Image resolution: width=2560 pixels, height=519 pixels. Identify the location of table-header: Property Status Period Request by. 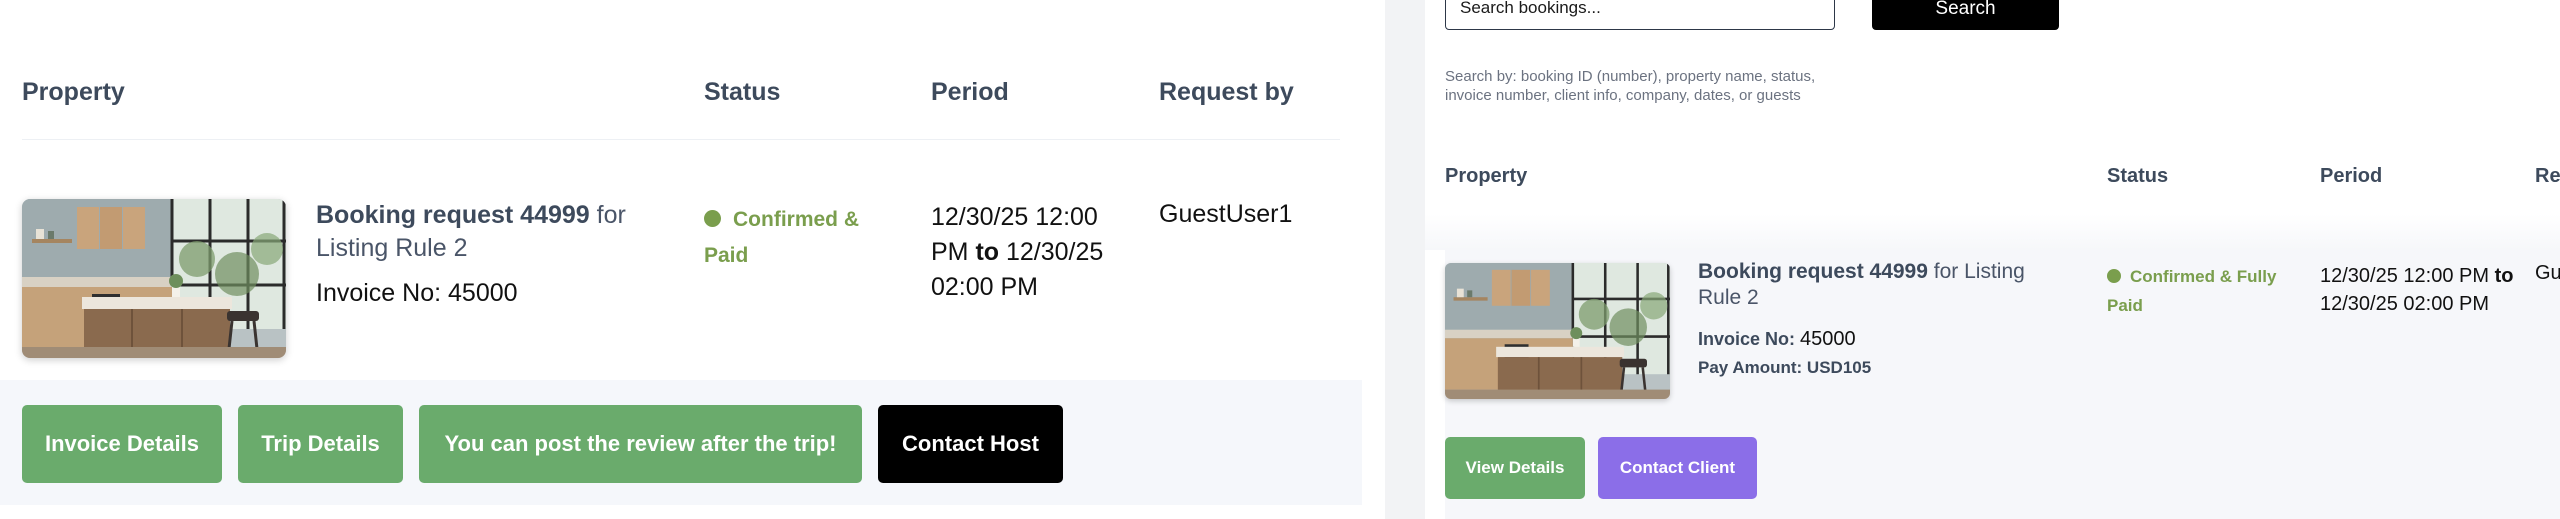
(681, 109).